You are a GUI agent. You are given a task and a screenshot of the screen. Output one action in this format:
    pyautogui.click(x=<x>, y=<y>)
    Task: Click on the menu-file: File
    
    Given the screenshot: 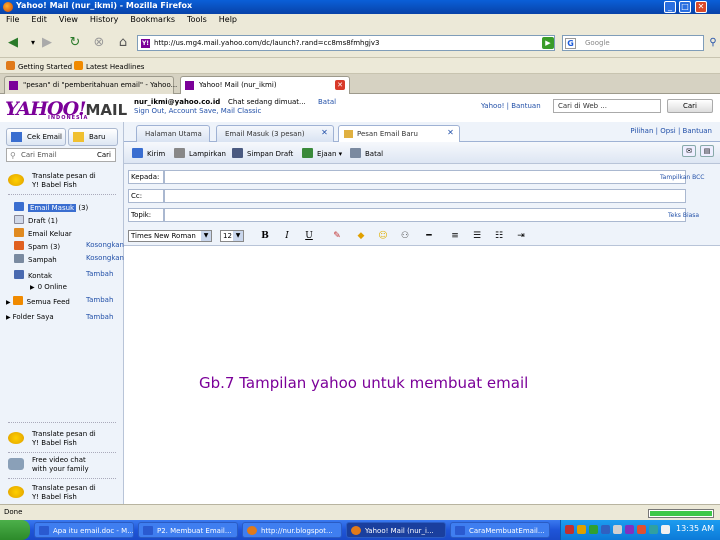 What is the action you would take?
    pyautogui.click(x=12, y=19)
    